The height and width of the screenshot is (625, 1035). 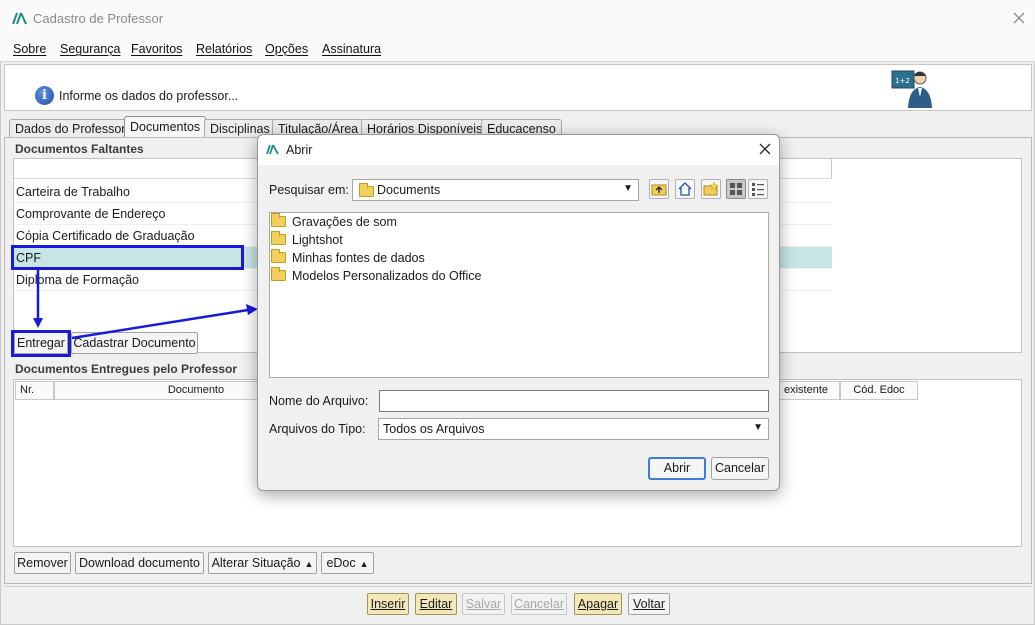 I want to click on filetype-select: Todos os Arquivos ▼, so click(x=573, y=429).